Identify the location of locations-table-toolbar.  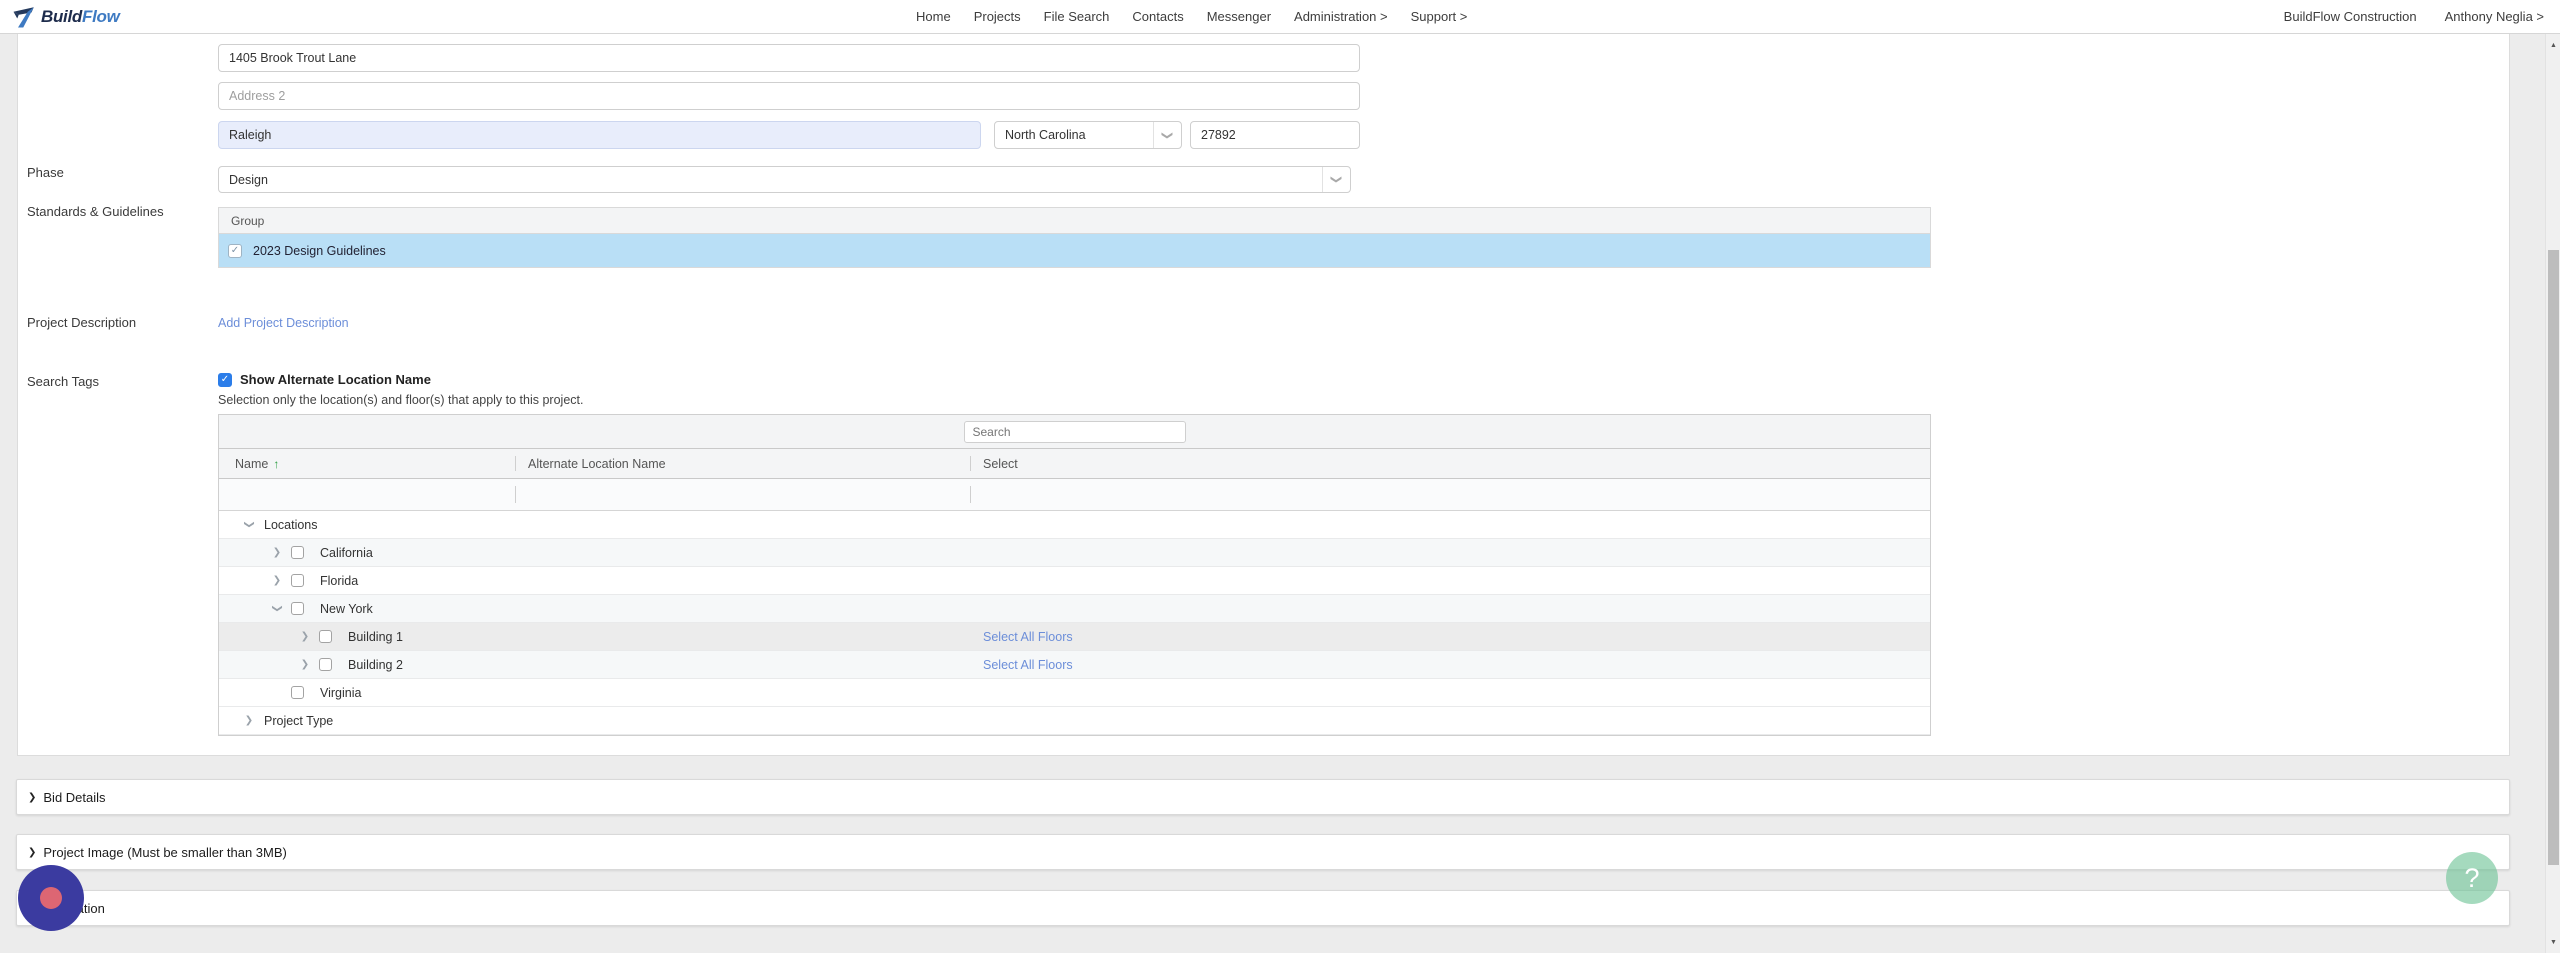
(1074, 432).